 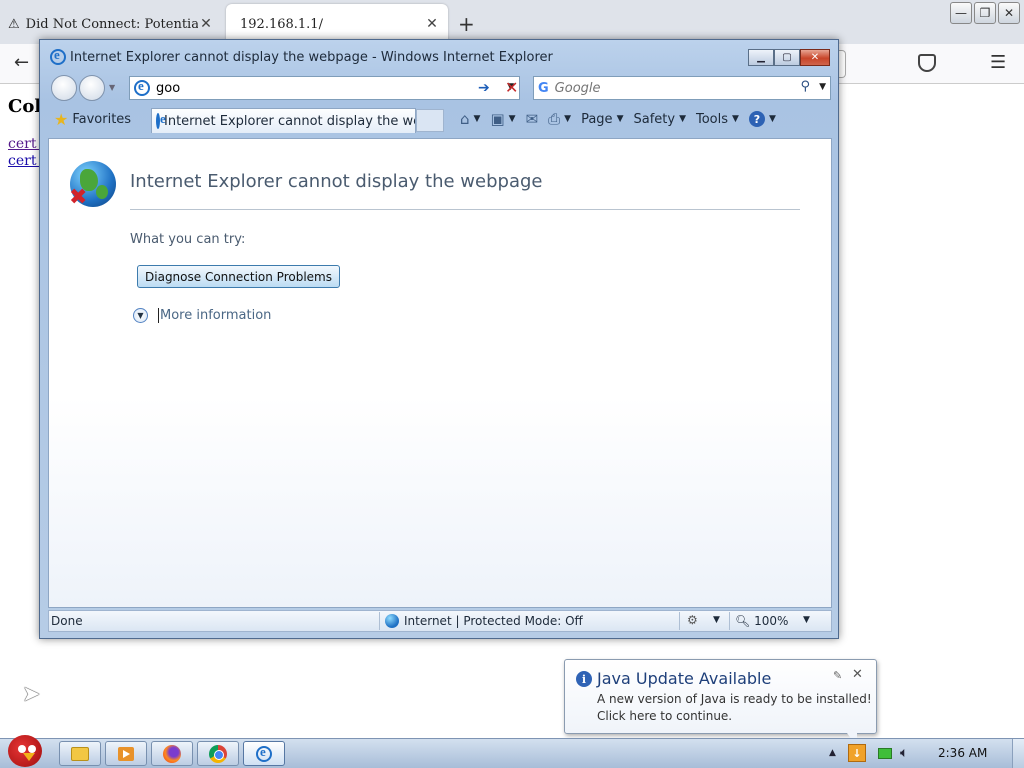 What do you see at coordinates (493, 621) in the screenshot?
I see `zone-label: Internet | Protected Mode: Off` at bounding box center [493, 621].